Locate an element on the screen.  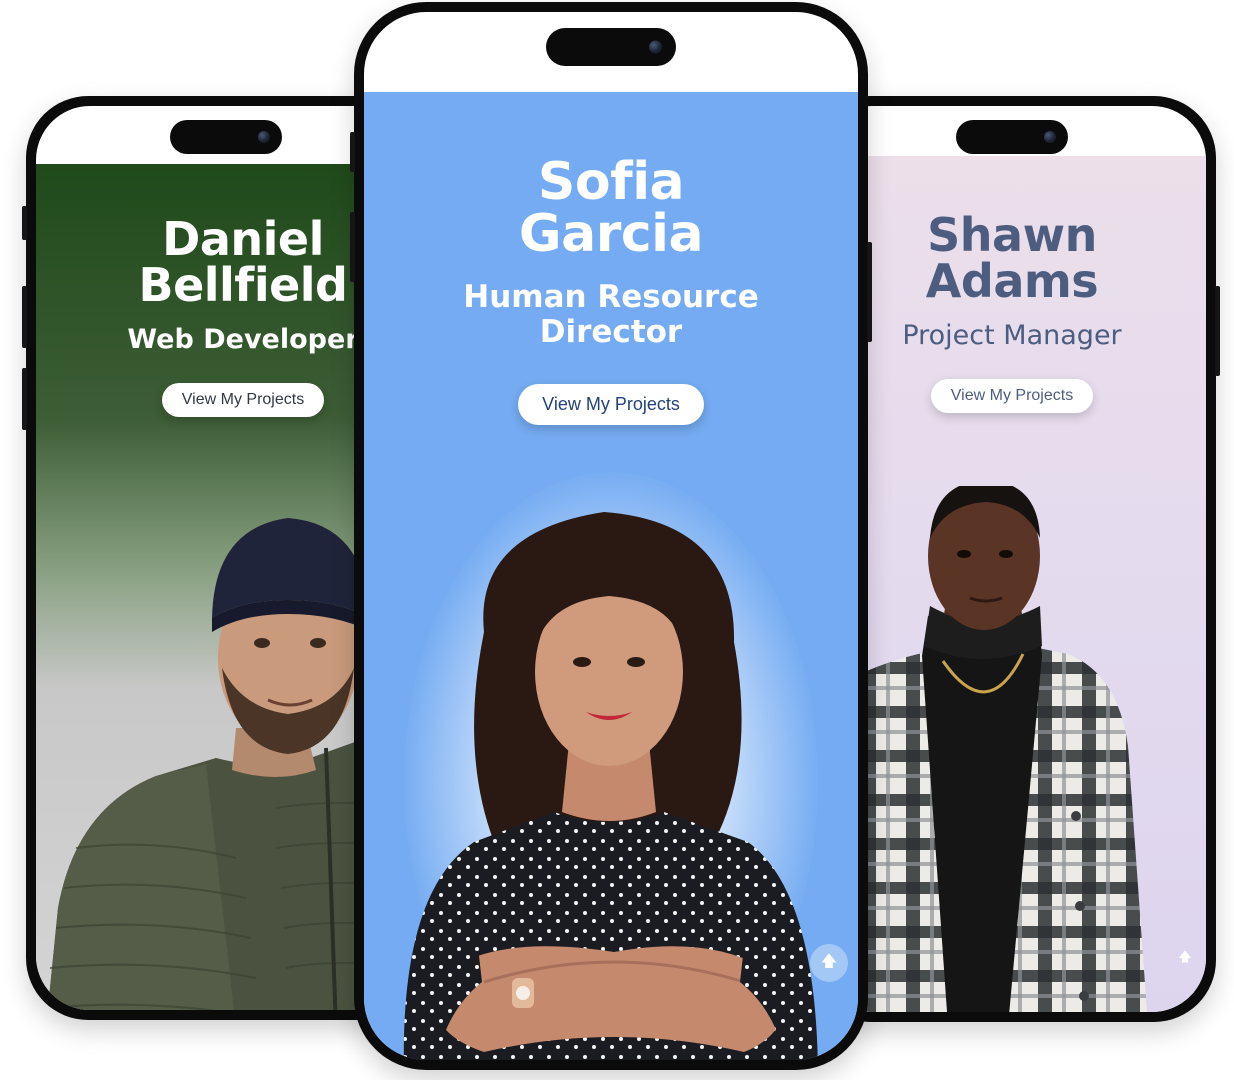
profile-last-name: Garcia is located at coordinates (611, 234).